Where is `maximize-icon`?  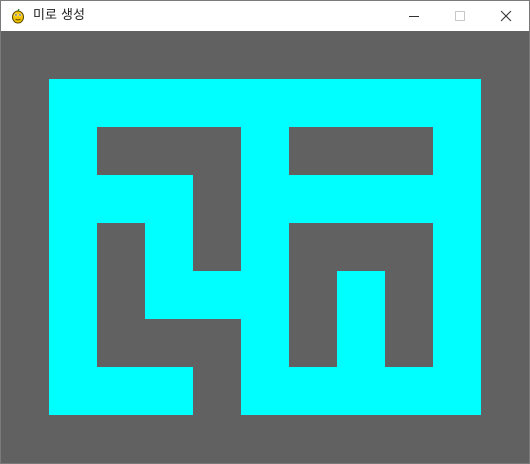
maximize-icon is located at coordinates (460, 16).